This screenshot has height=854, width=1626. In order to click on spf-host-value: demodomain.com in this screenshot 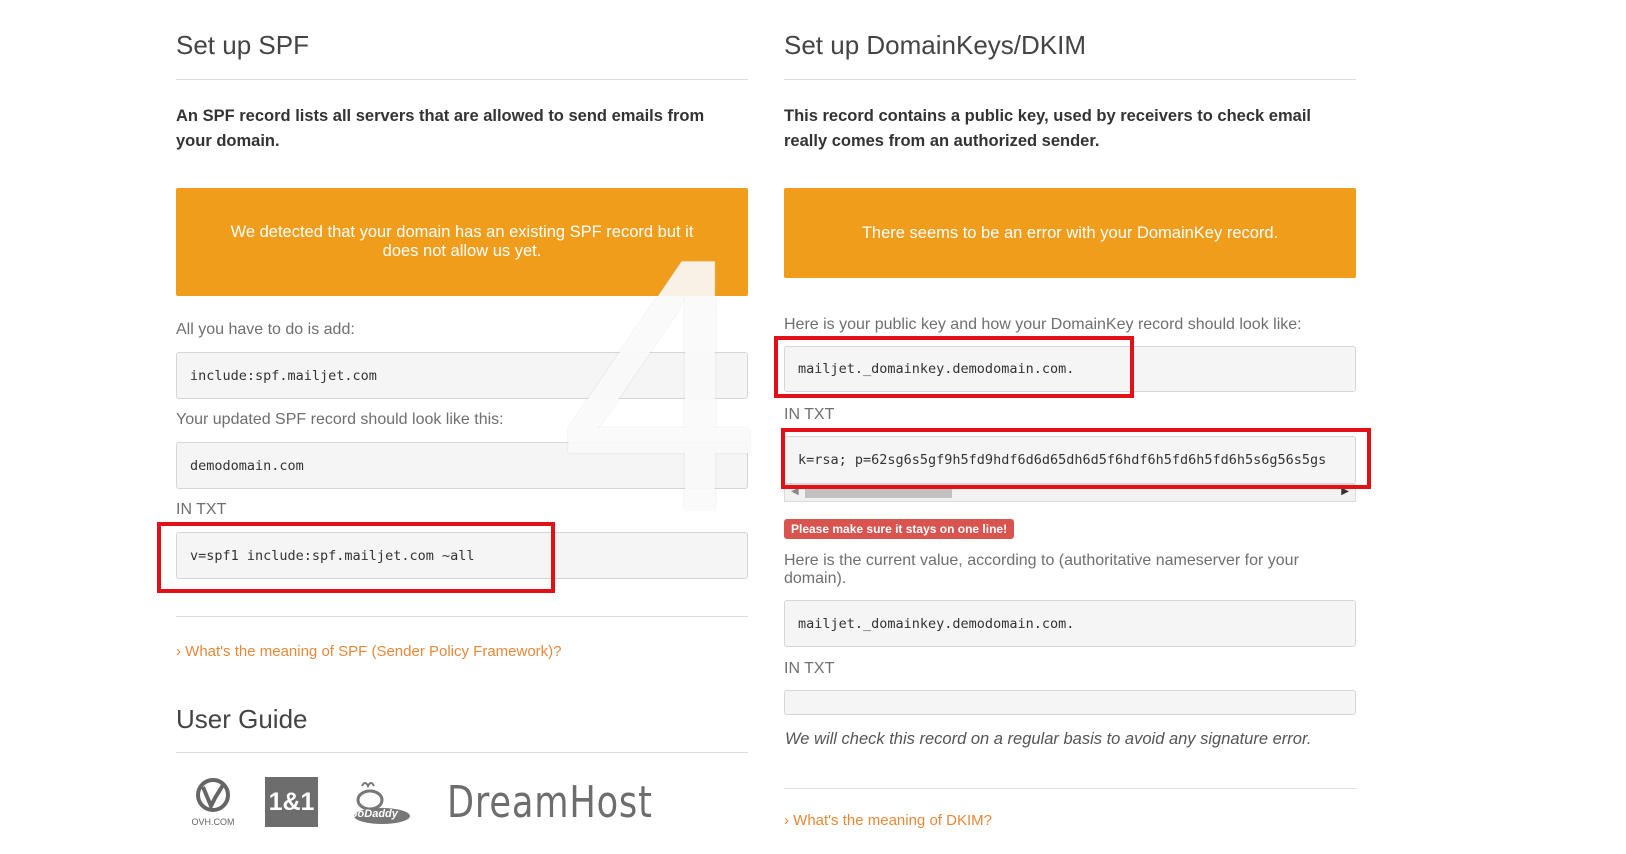, I will do `click(247, 465)`.